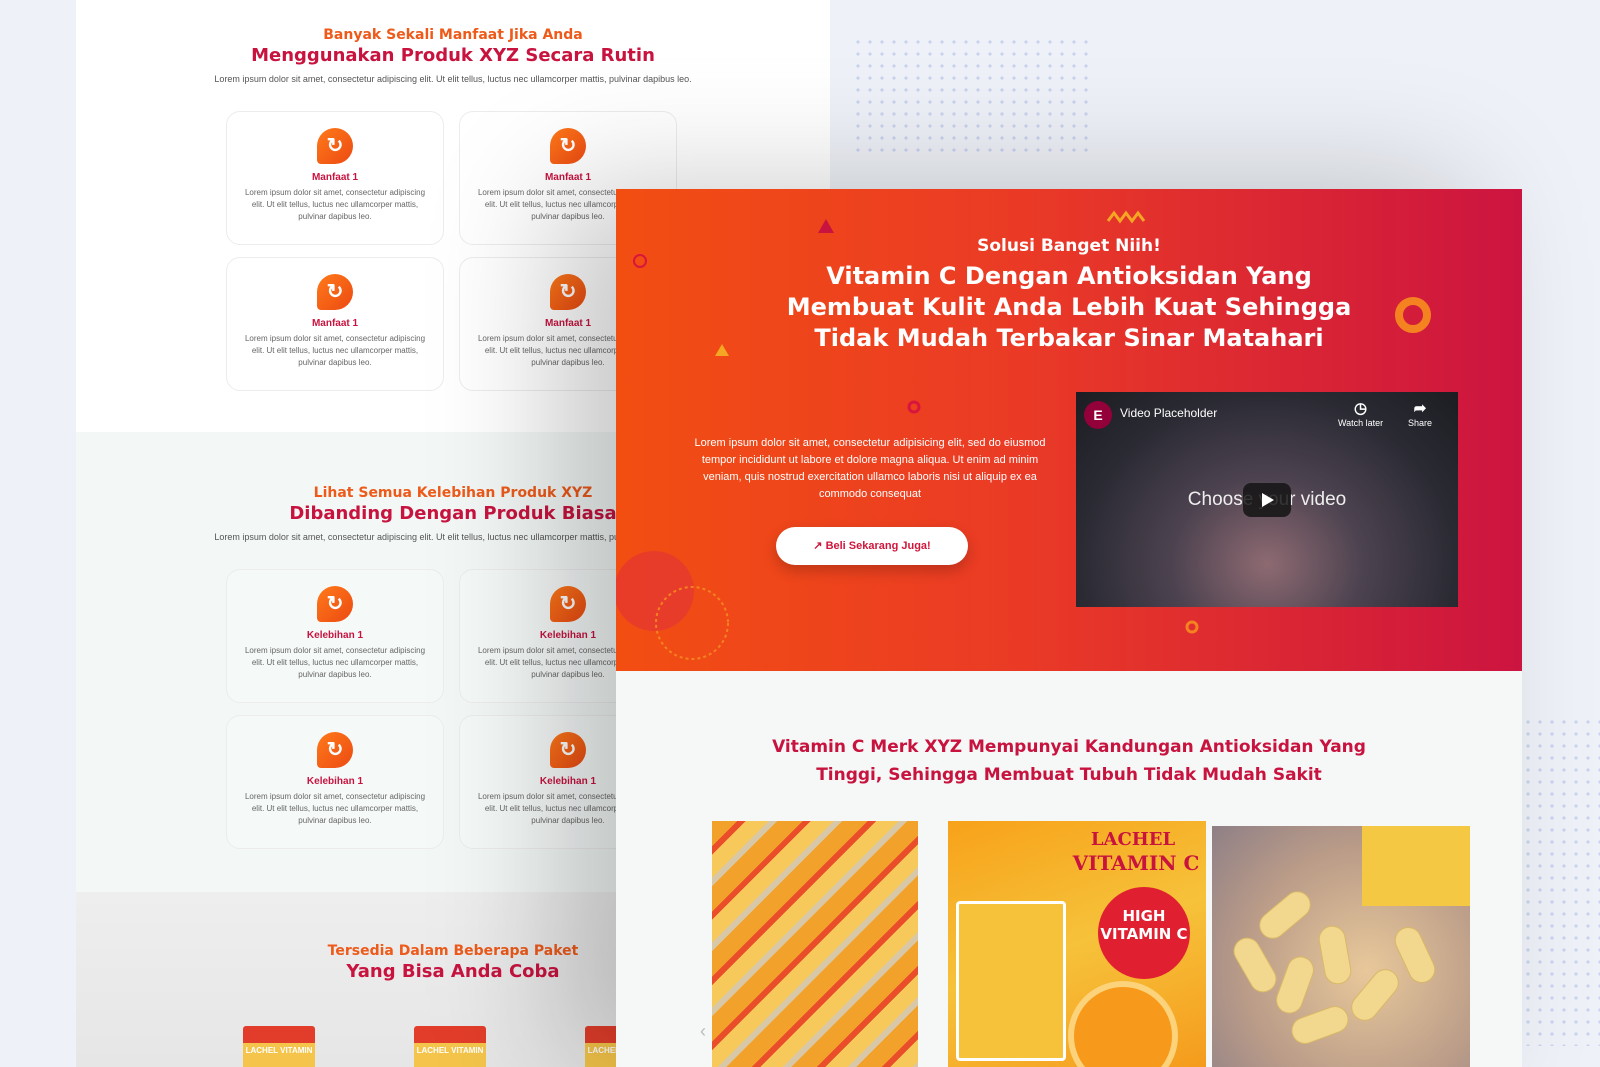 Image resolution: width=1600 pixels, height=1067 pixels. What do you see at coordinates (1351, 935) in the screenshot?
I see `capsules-visual` at bounding box center [1351, 935].